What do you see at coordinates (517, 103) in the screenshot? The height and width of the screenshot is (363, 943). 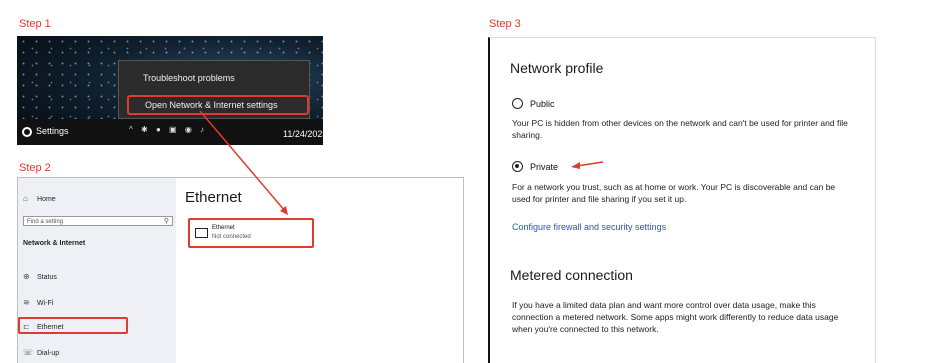 I see `radio-public-circle` at bounding box center [517, 103].